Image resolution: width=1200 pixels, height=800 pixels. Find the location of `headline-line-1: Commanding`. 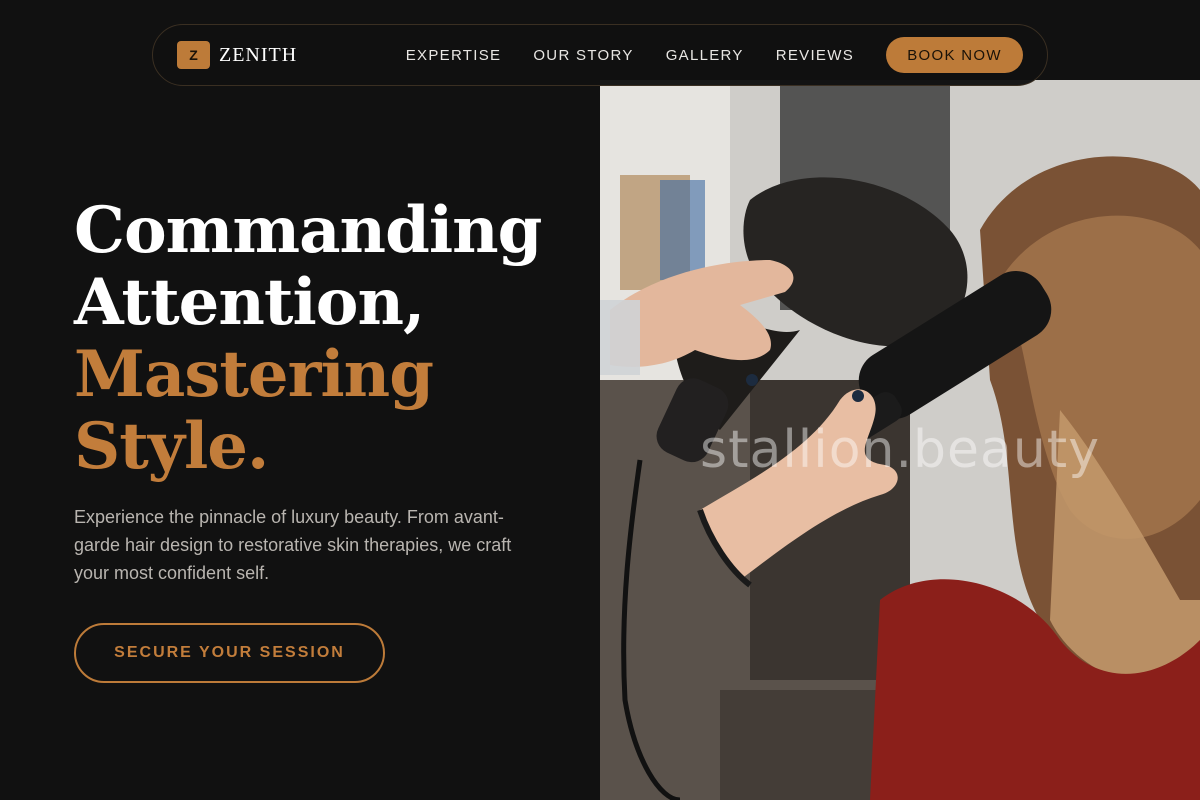

headline-line-1: Commanding is located at coordinates (308, 230).